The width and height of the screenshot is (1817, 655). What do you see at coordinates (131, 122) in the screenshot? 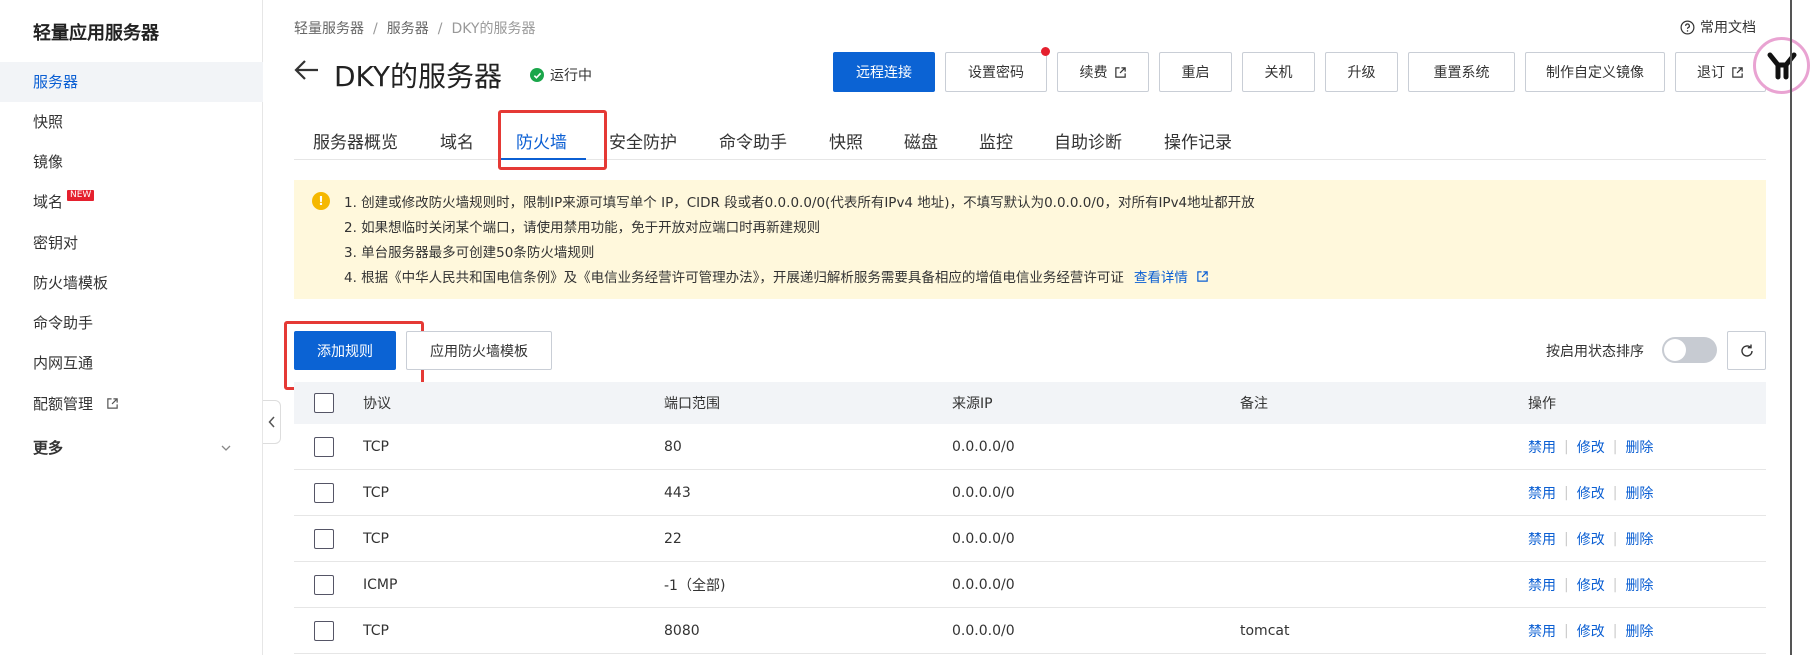
I see `sidebar-item-snapshots: 快照` at bounding box center [131, 122].